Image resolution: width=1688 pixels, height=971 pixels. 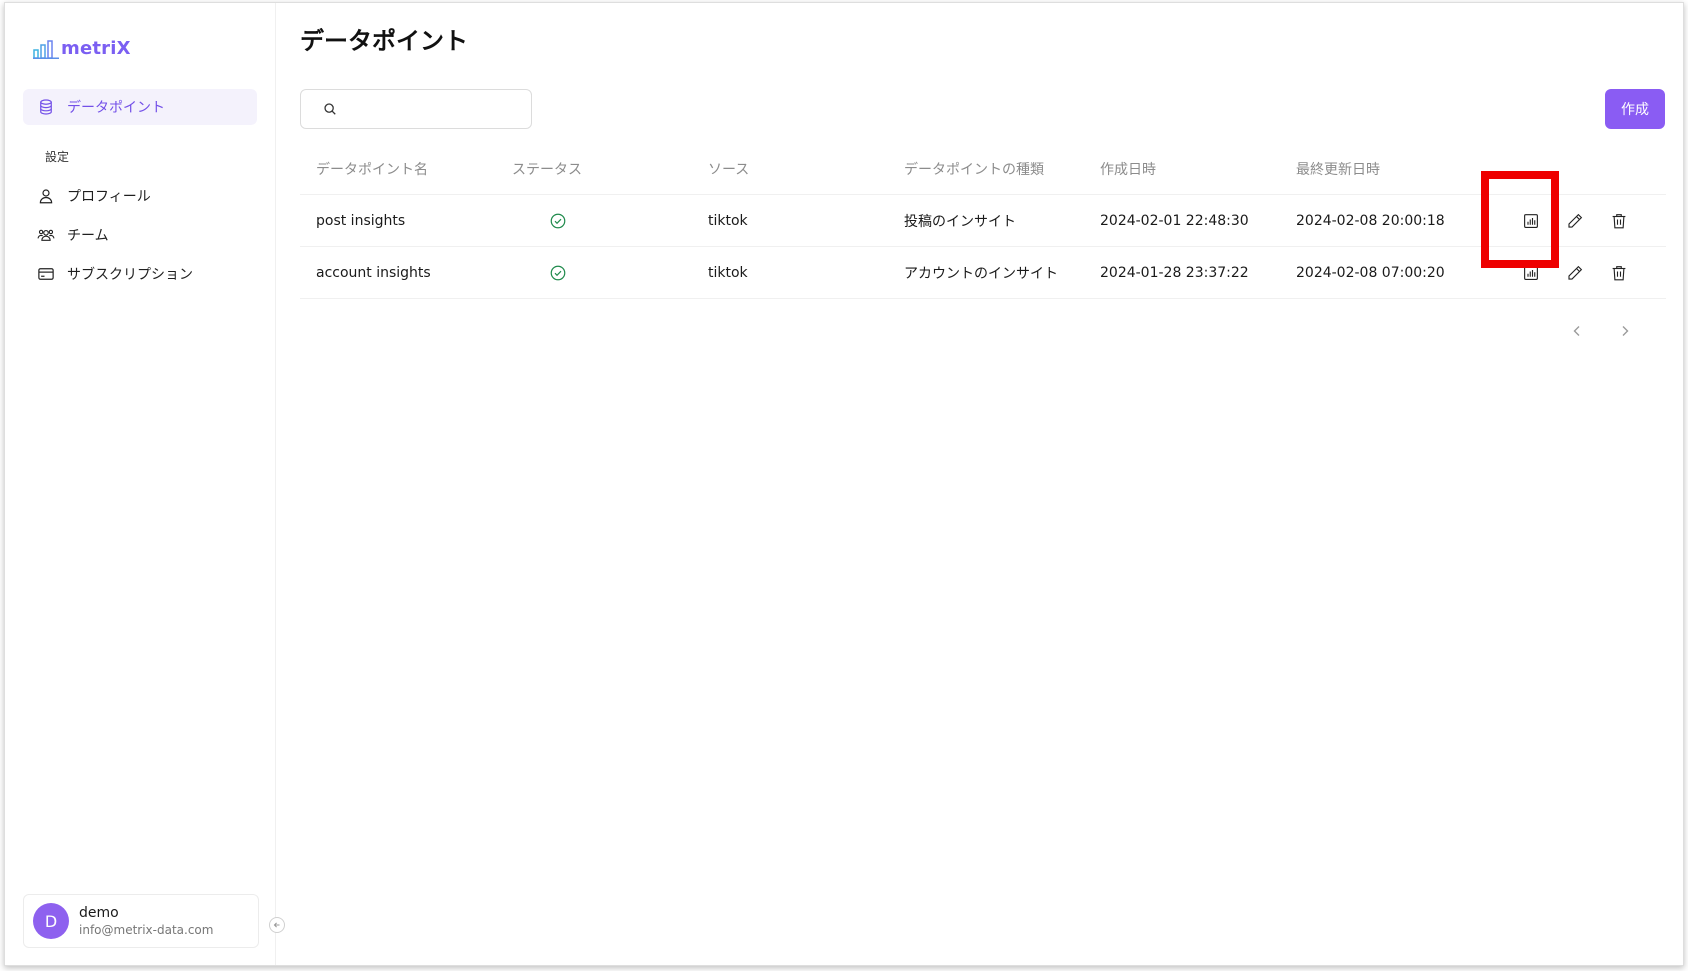 I want to click on settings-section-label: 設定, so click(x=57, y=157).